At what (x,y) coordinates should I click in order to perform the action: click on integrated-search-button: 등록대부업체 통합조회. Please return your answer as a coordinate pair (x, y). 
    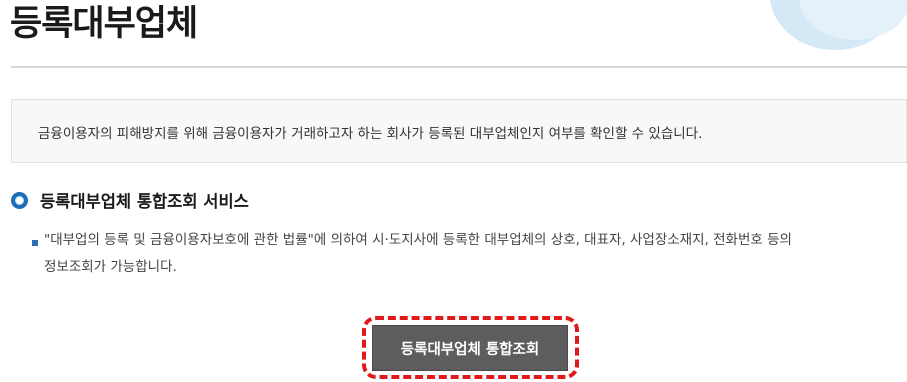
    Looking at the image, I should click on (470, 348).